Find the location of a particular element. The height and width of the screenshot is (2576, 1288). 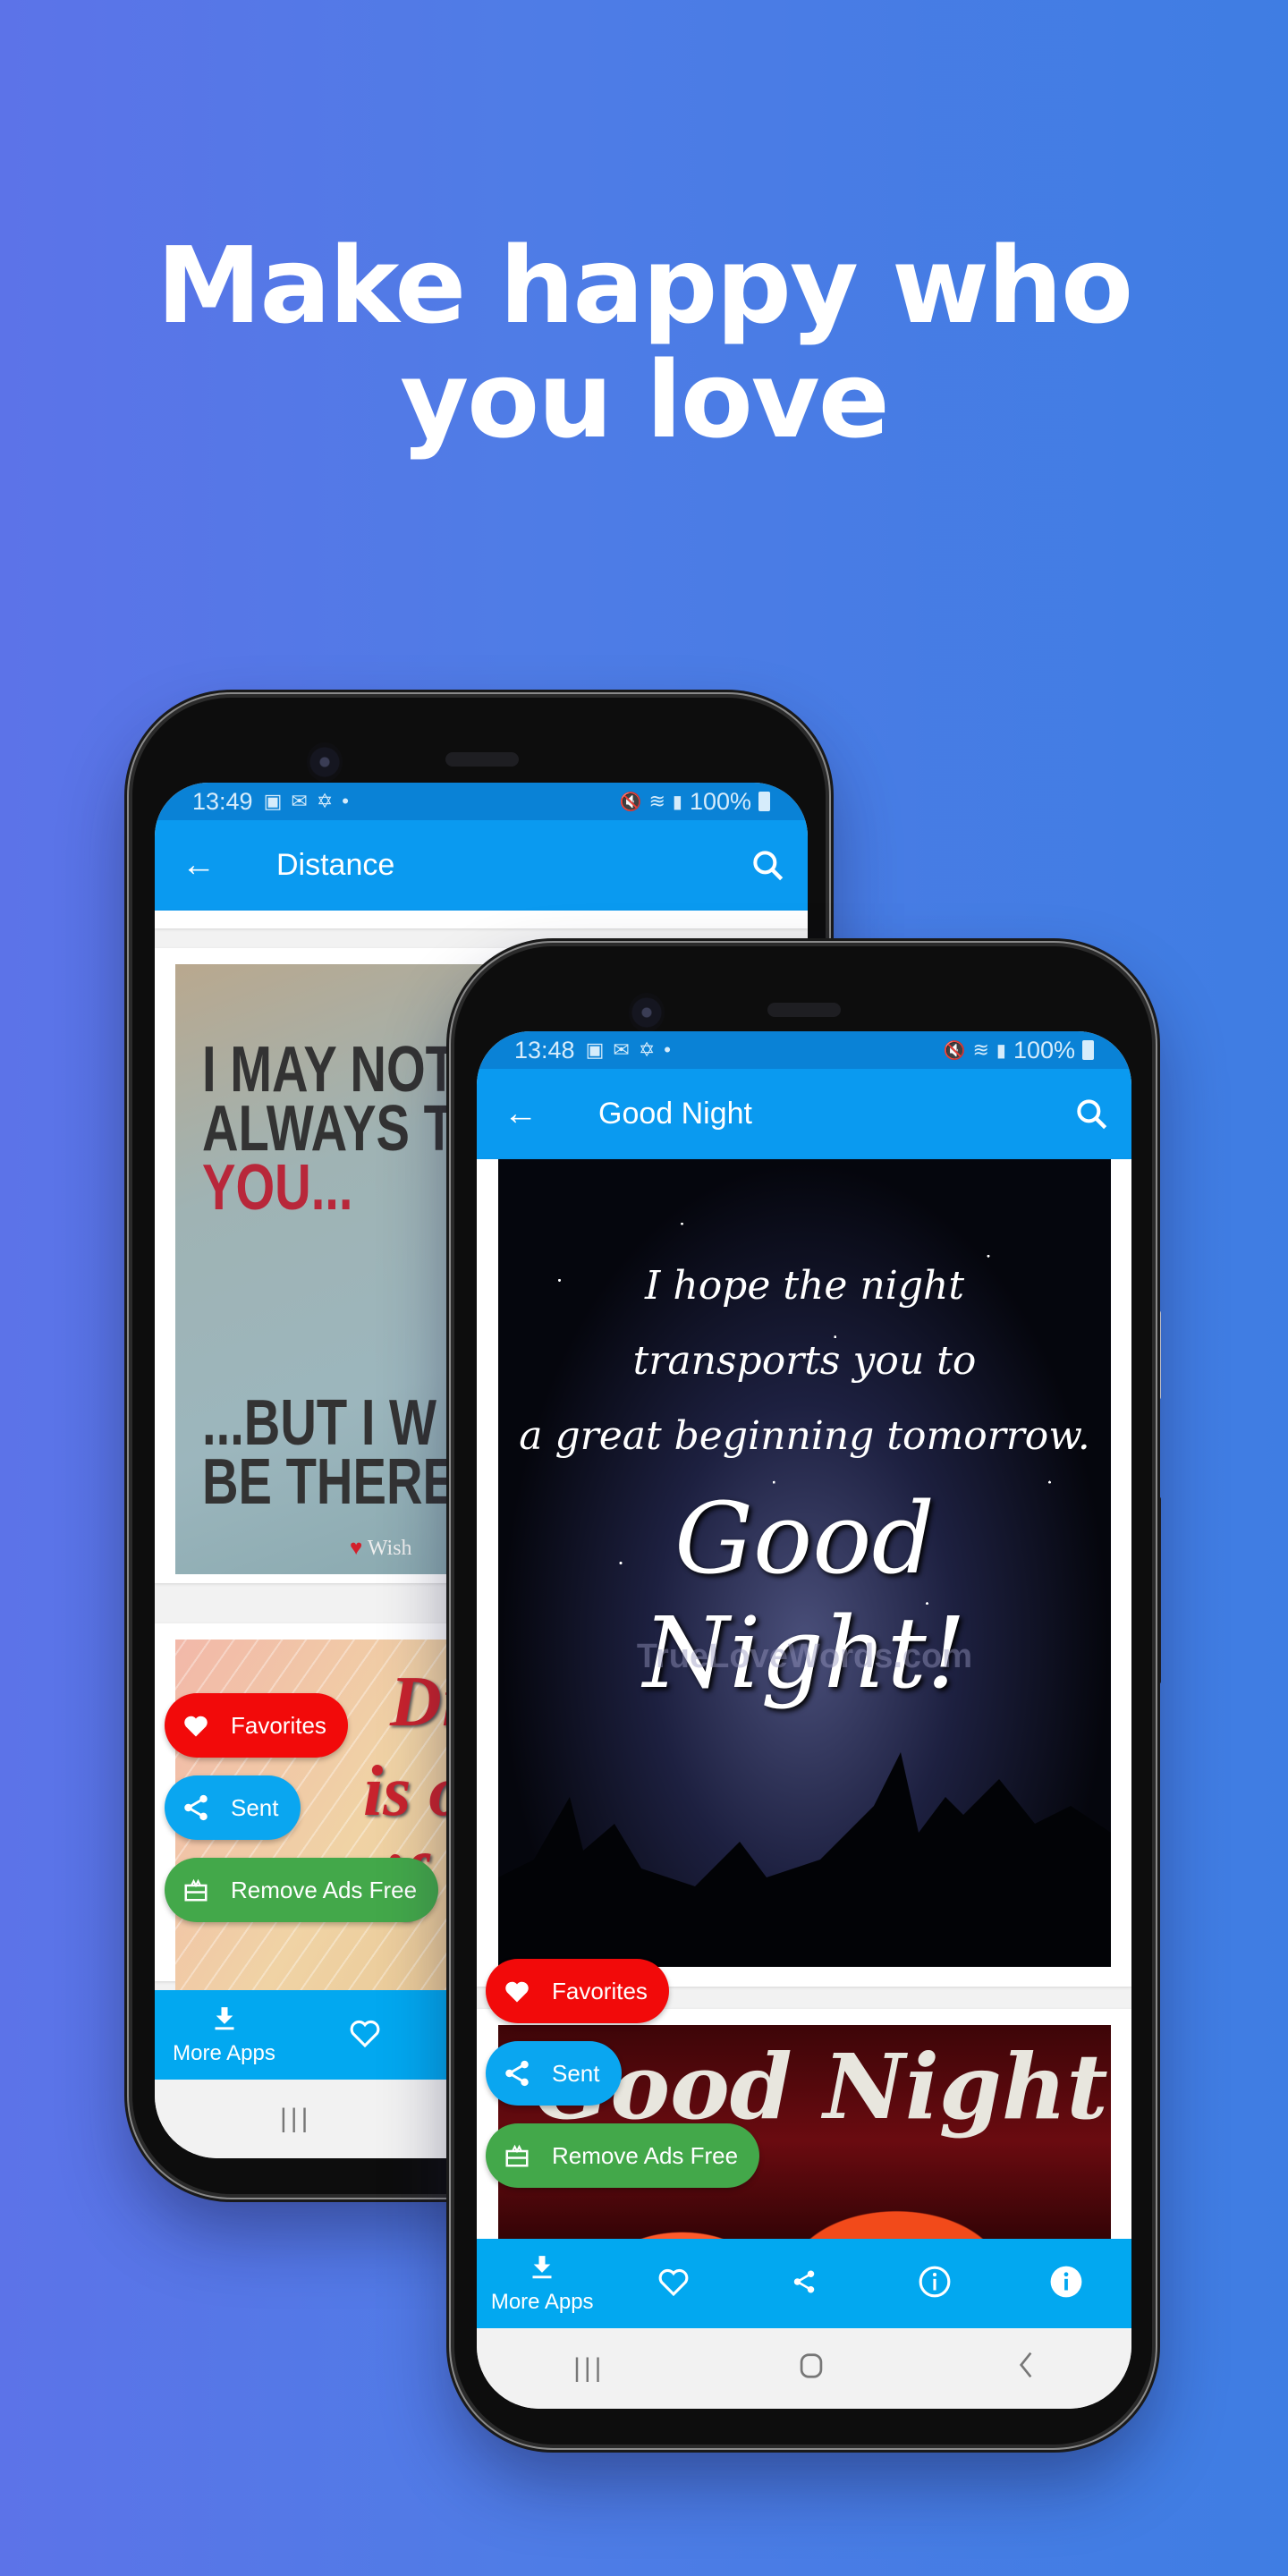

headline: Make happy who you love is located at coordinates (644, 342).